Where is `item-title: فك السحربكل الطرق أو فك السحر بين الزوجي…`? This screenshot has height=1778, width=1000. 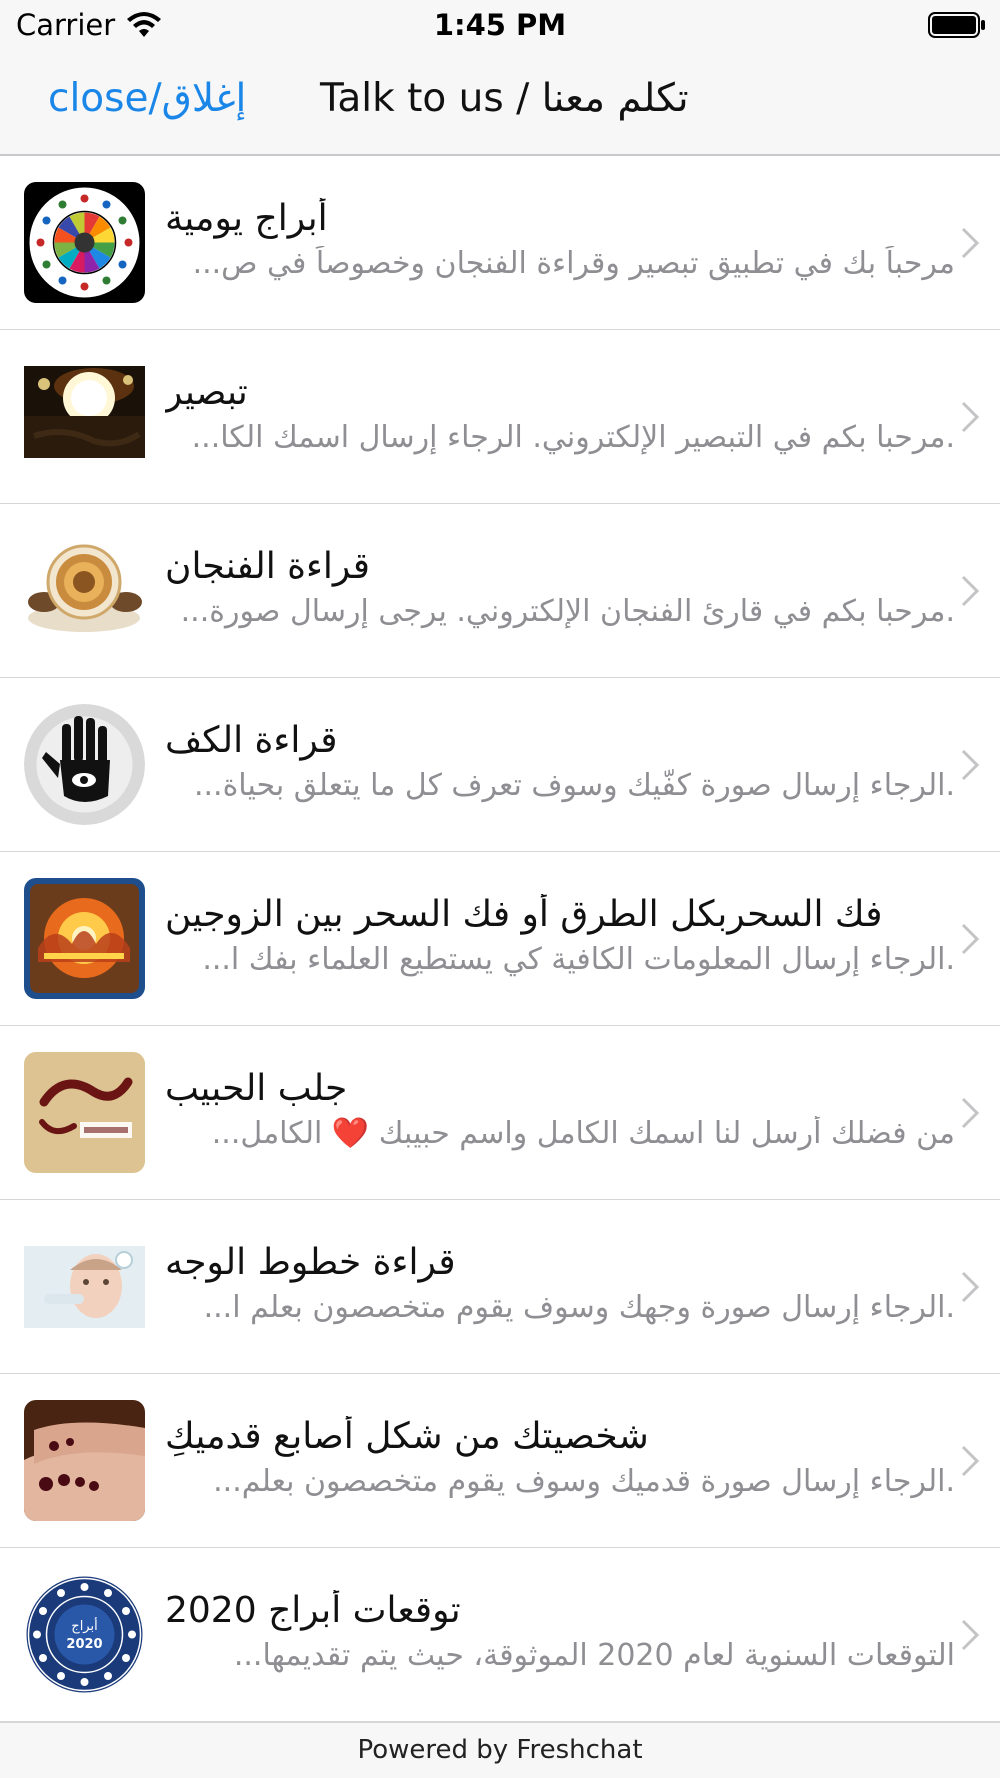 item-title: فك السحربكل الطرق أو فك السحر بين الزوجي… is located at coordinates (524, 914).